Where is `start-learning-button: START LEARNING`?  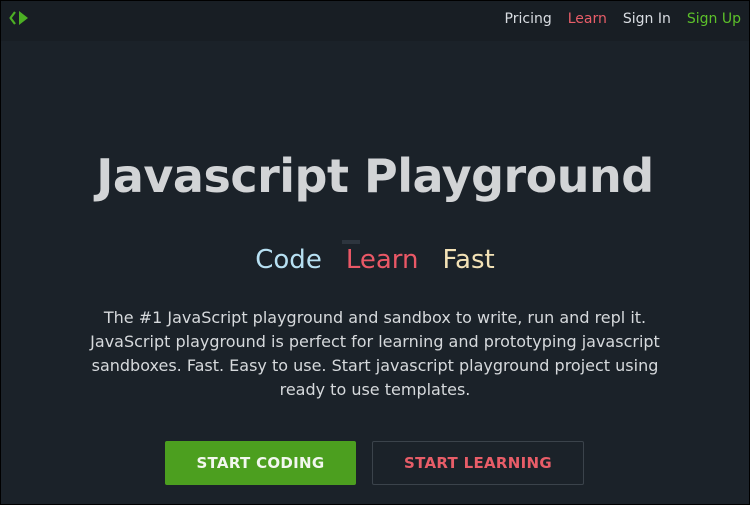
start-learning-button: START LEARNING is located at coordinates (478, 463).